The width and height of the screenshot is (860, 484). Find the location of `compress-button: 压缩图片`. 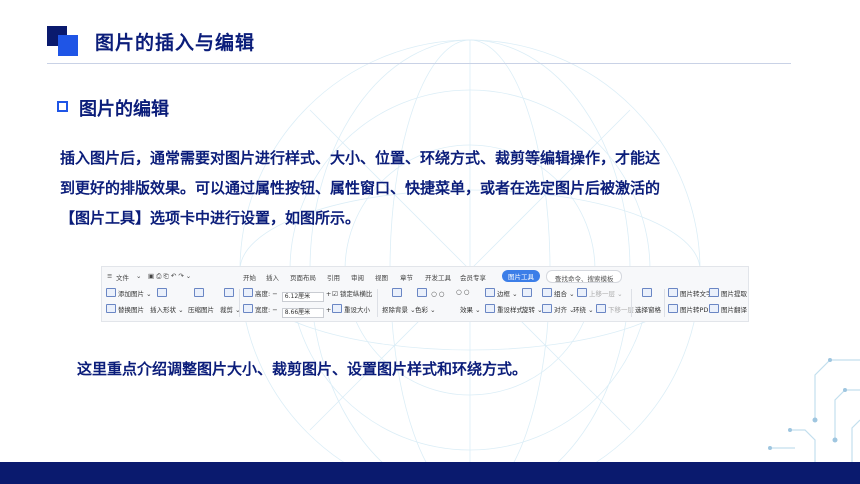

compress-button: 压缩图片 is located at coordinates (201, 309).